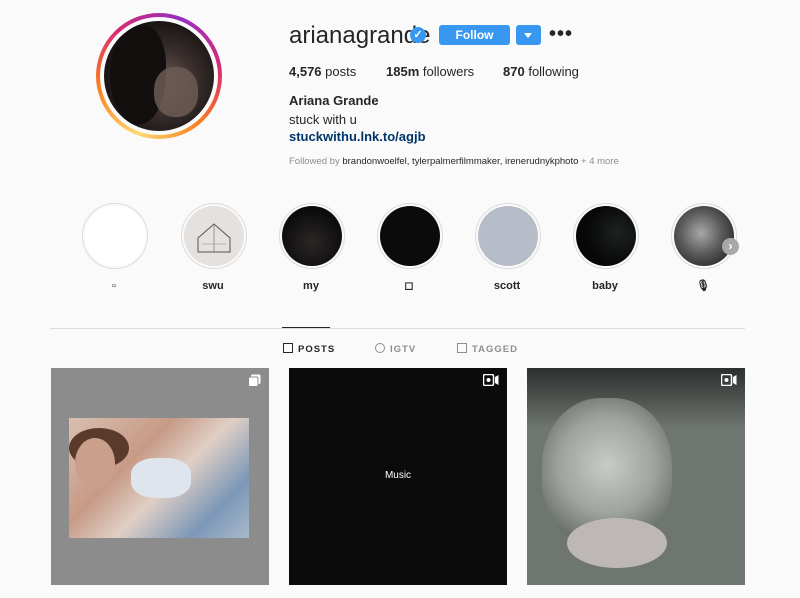 This screenshot has height=598, width=800. Describe the element at coordinates (95, 463) in the screenshot. I see `photo-face` at that location.